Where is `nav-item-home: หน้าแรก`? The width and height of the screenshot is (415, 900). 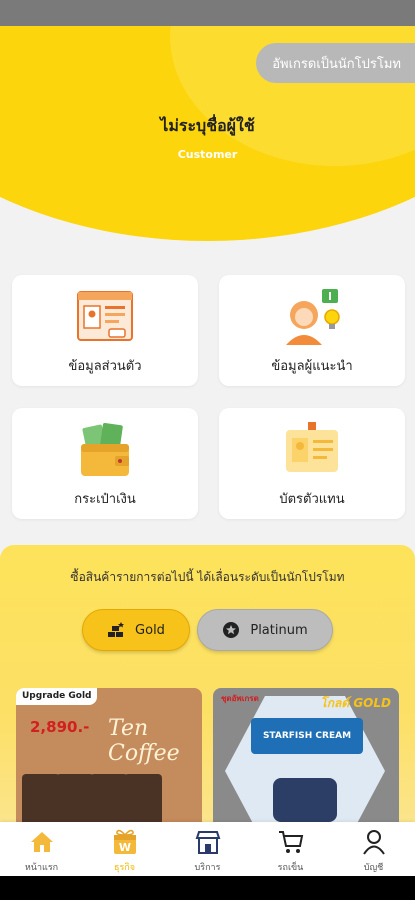
nav-item-home: หน้าแรก is located at coordinates (41, 849).